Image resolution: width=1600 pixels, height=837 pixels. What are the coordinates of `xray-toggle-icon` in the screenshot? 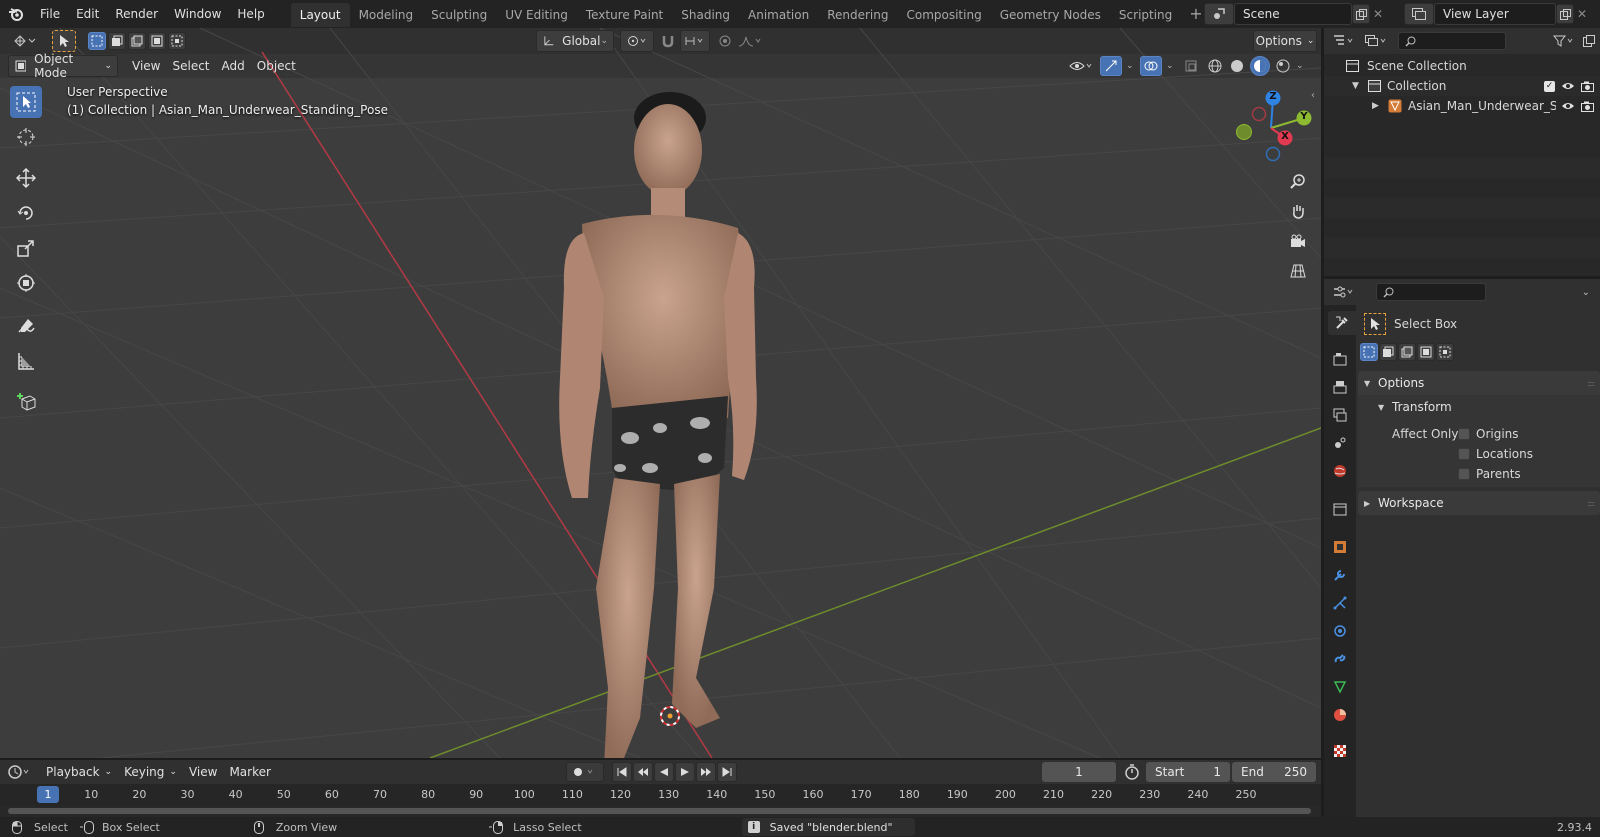 It's located at (1191, 66).